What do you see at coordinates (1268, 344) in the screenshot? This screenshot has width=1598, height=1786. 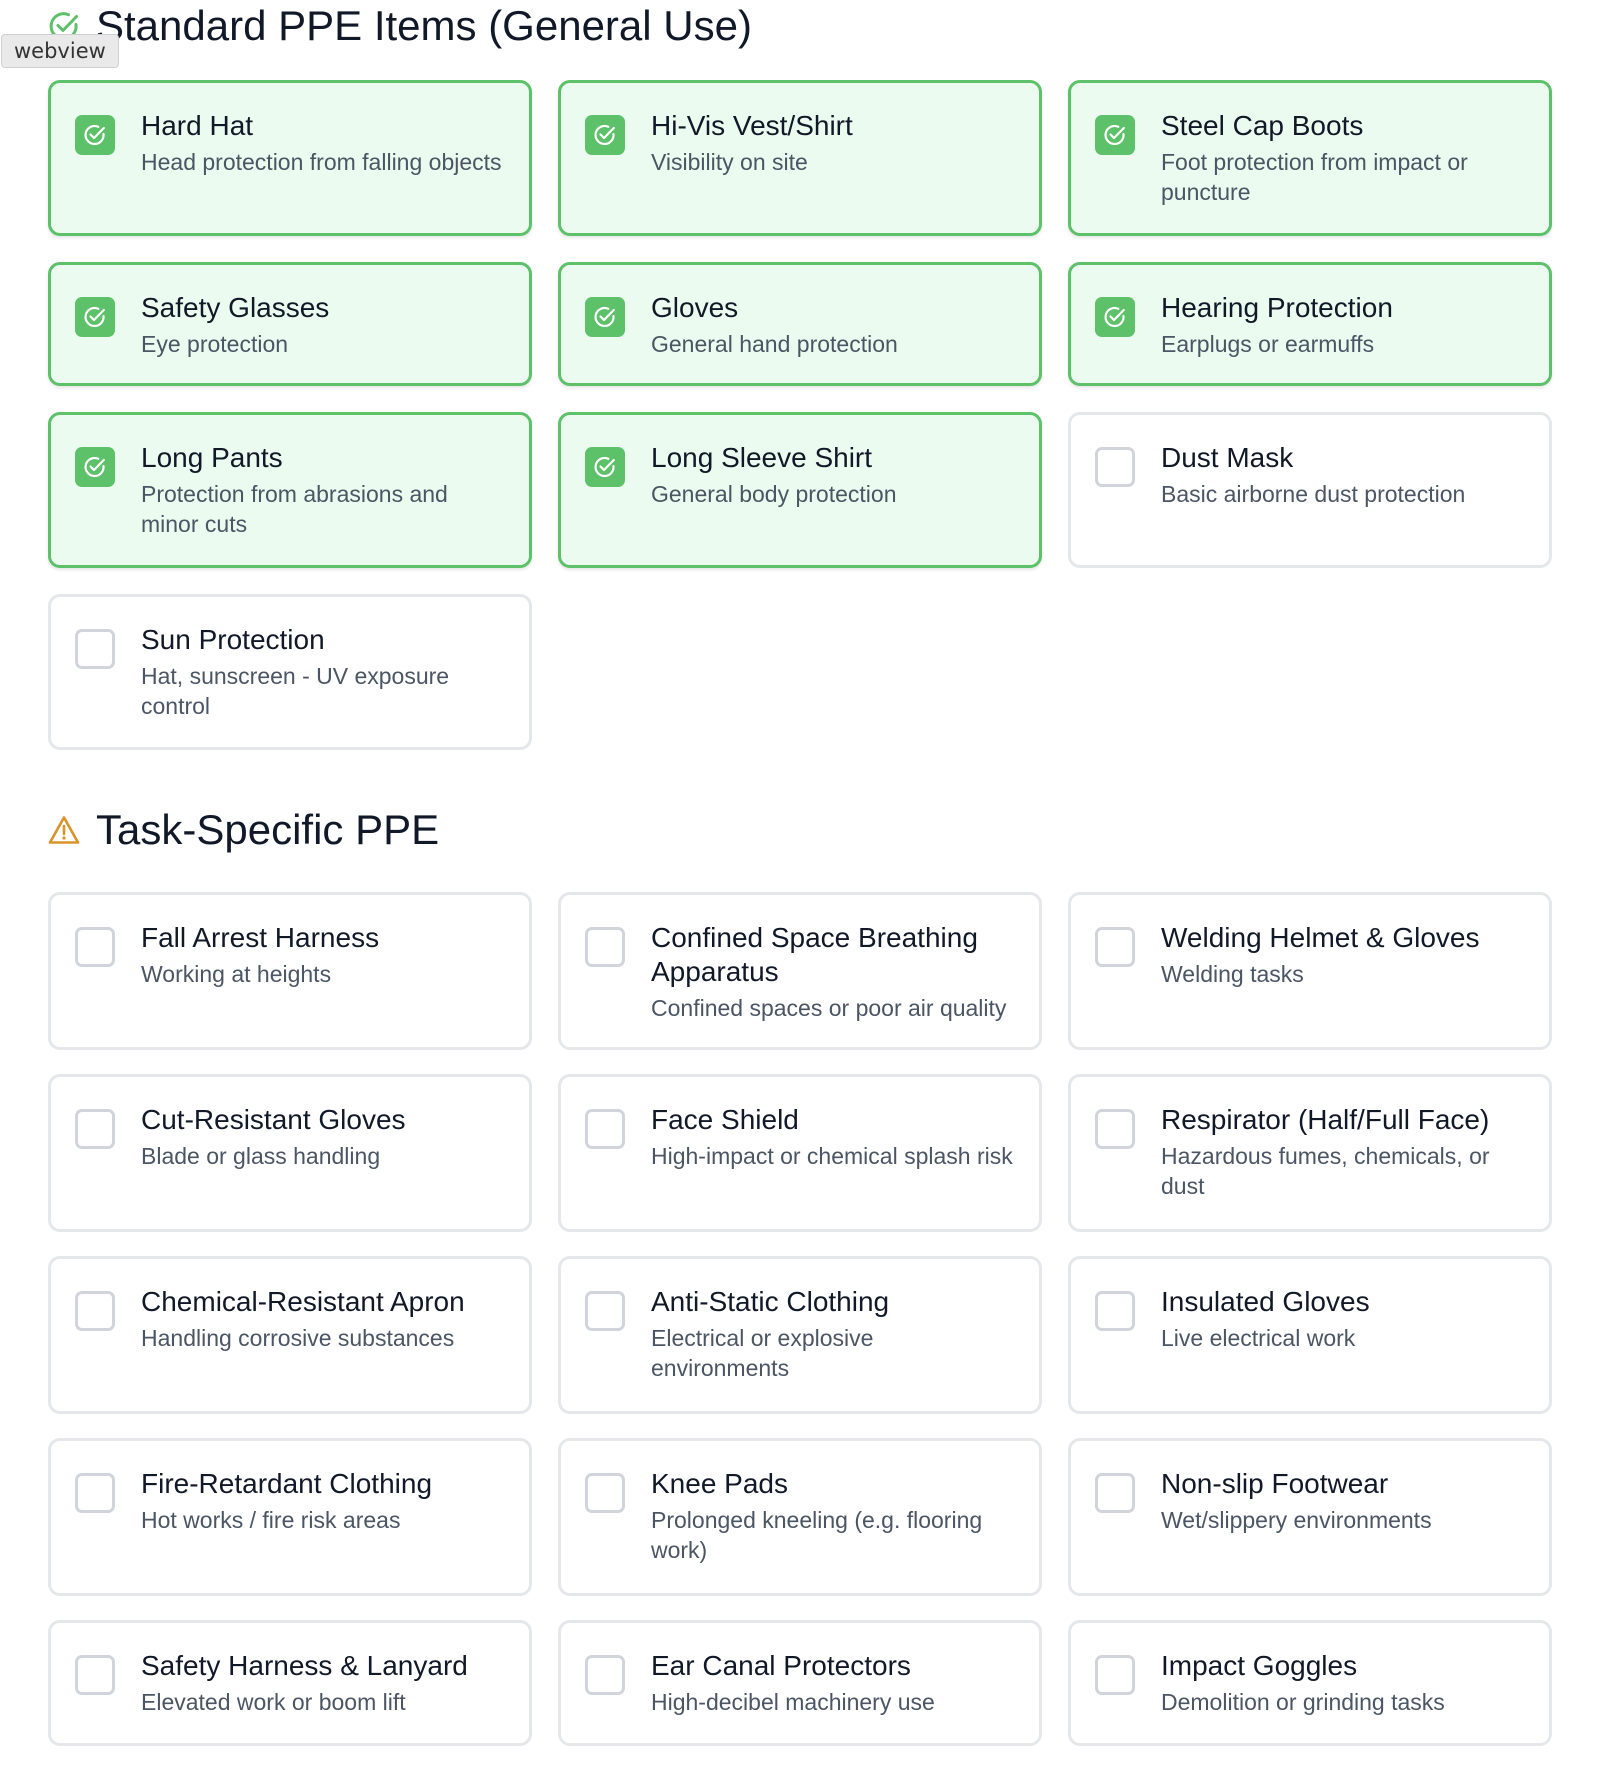 I see `ppe-option-description: Earplugs or earmuffs` at bounding box center [1268, 344].